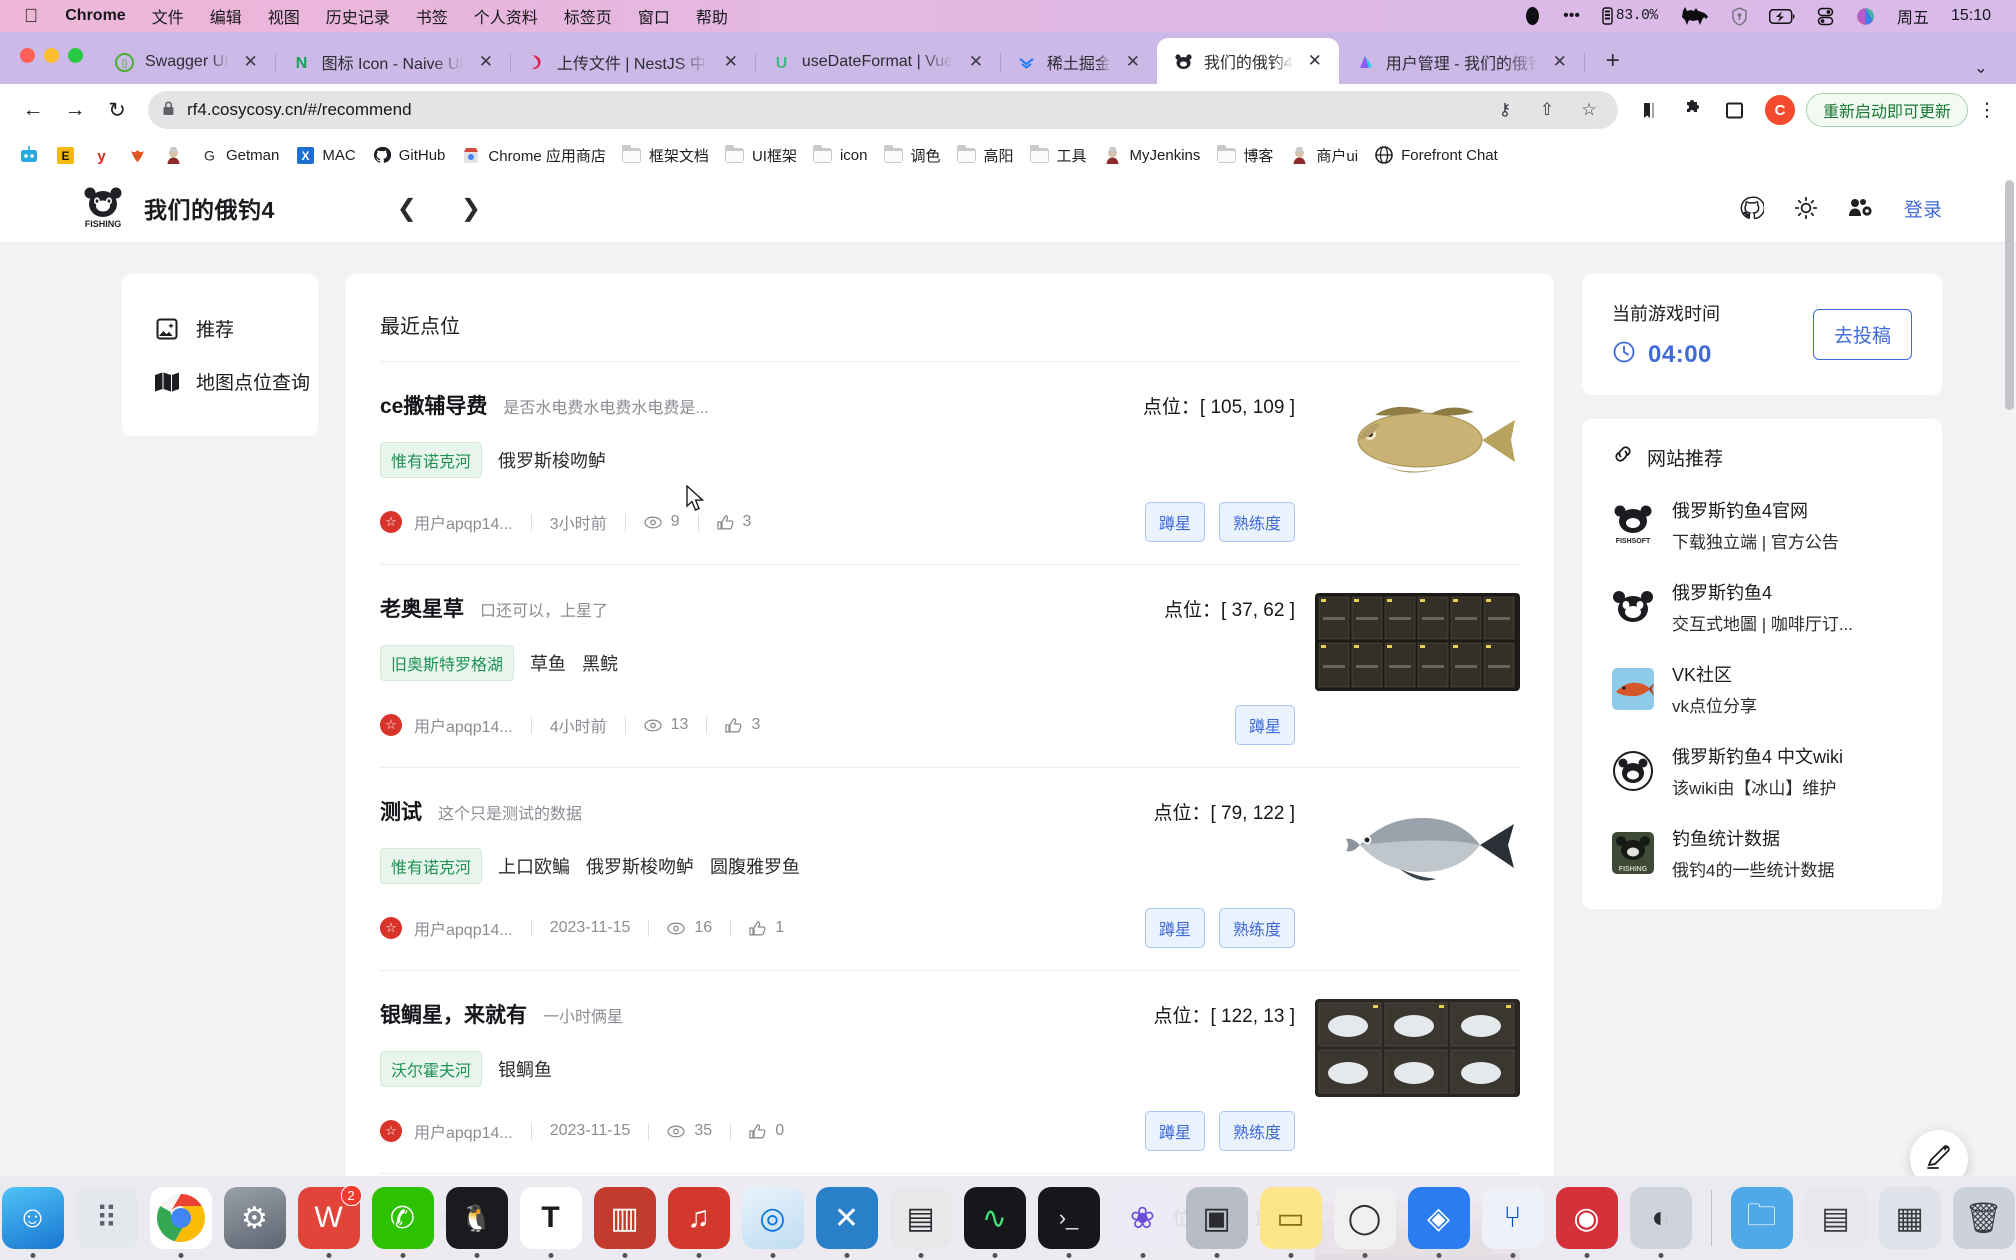 The height and width of the screenshot is (1260, 2016). What do you see at coordinates (106, 1218) in the screenshot?
I see `launchpad-icon: ⠿` at bounding box center [106, 1218].